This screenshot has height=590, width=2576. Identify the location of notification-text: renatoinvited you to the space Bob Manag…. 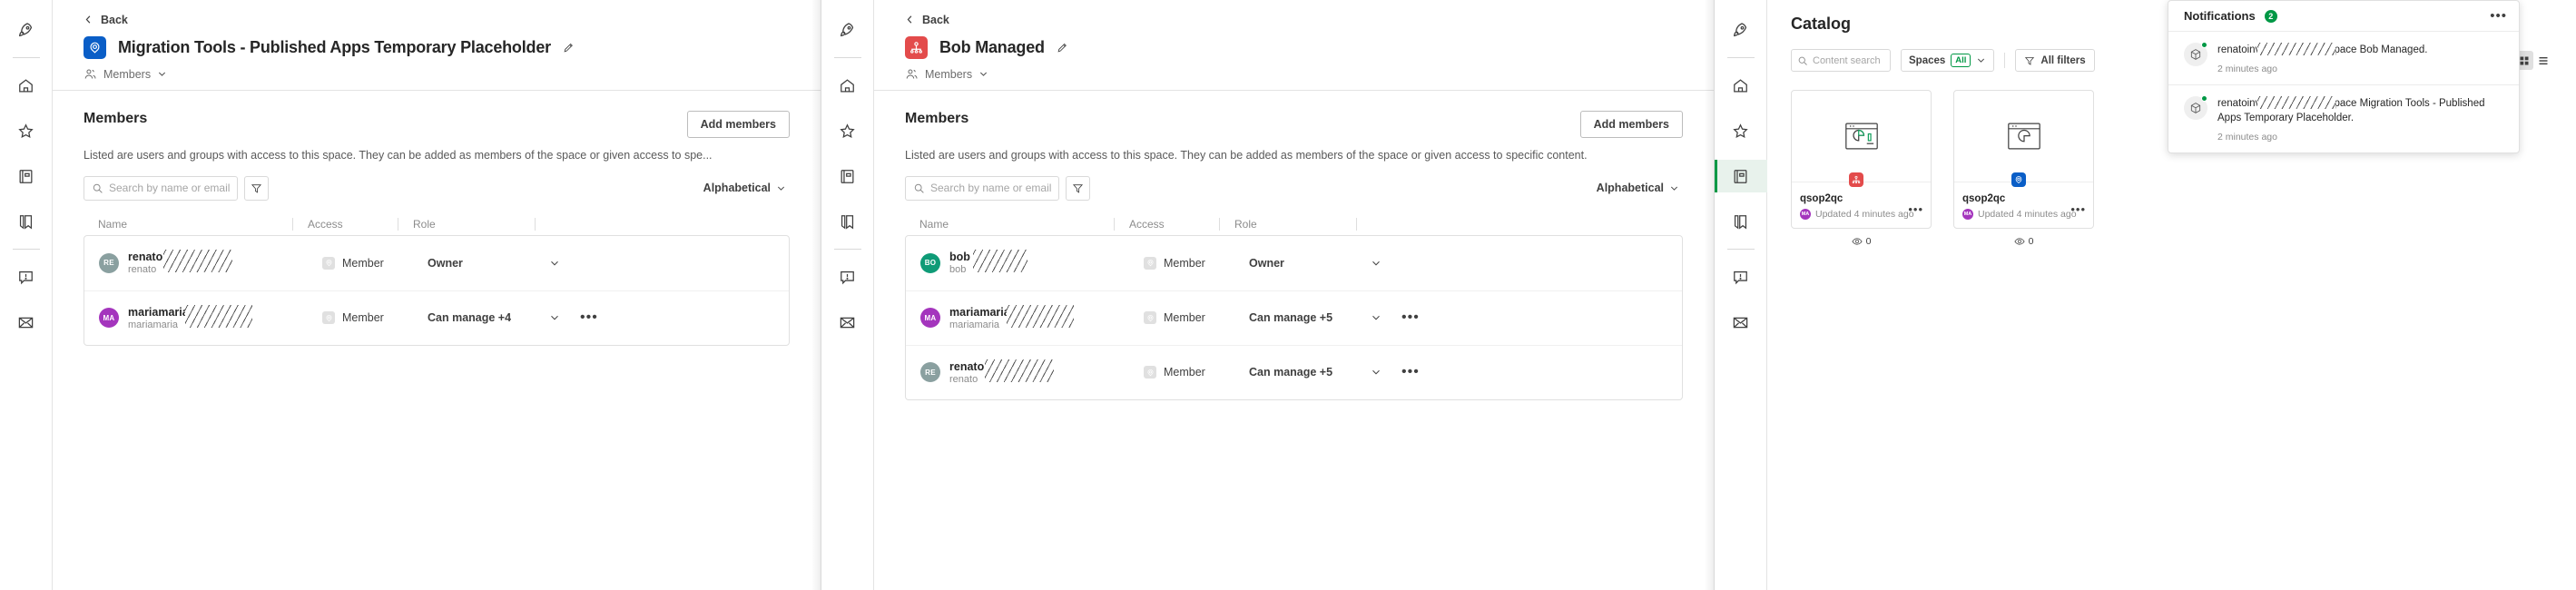
(2322, 50).